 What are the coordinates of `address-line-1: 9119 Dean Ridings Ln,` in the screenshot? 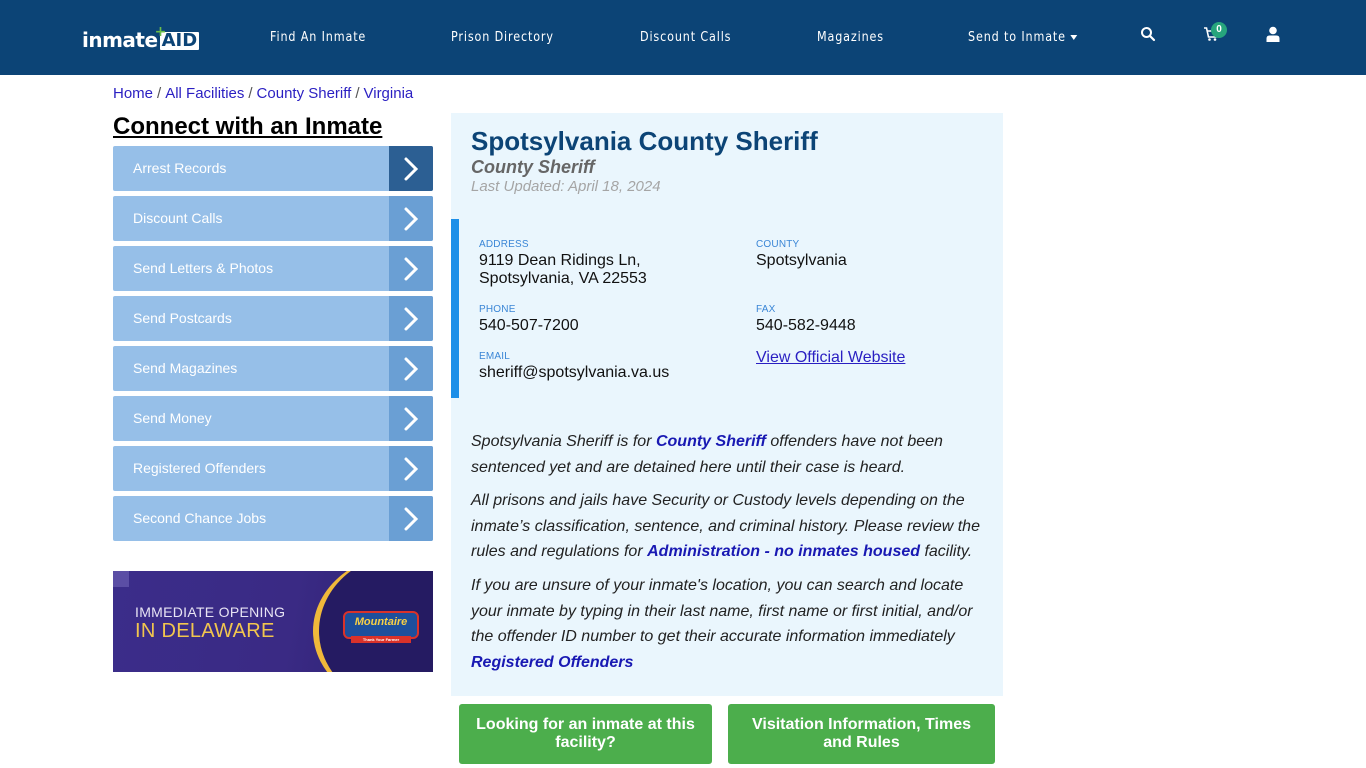 It's located at (560, 260).